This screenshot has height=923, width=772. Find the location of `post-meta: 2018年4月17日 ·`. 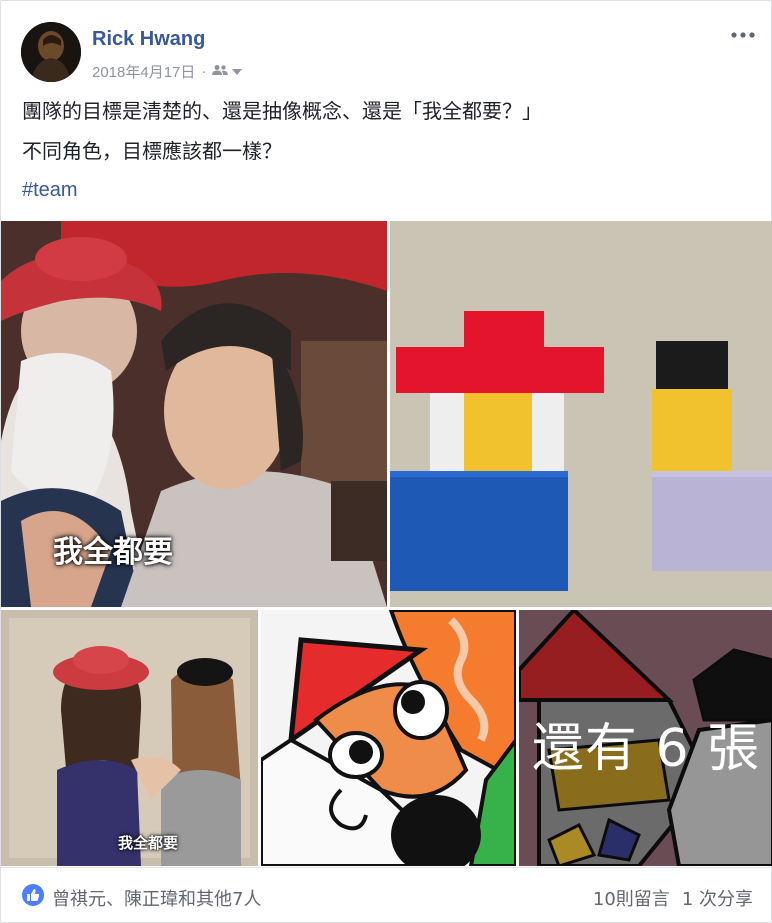

post-meta: 2018年4月17日 · is located at coordinates (167, 71).